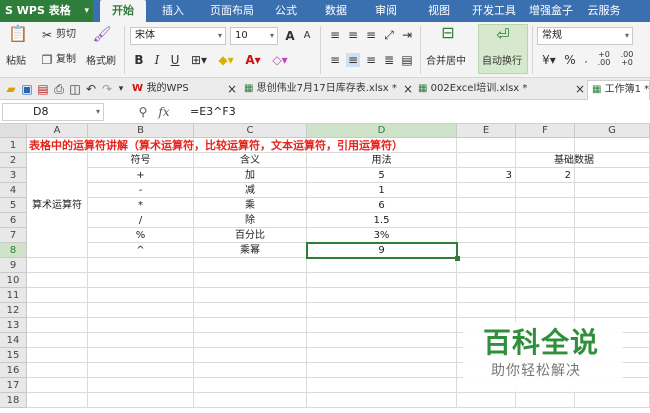  Describe the element at coordinates (141, 235) in the screenshot. I see `op-symbol-cell: %` at that location.